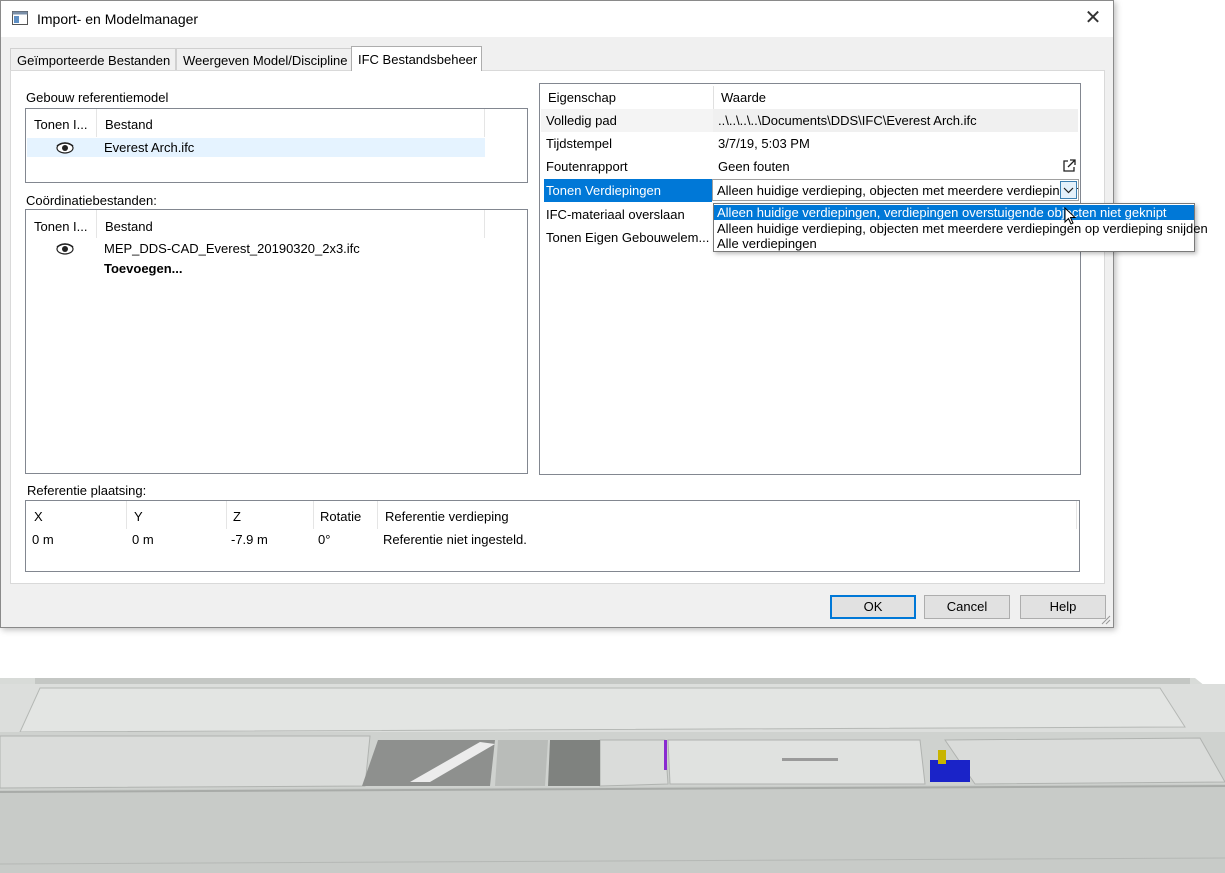  I want to click on value-column-header: Waarde, so click(744, 97).